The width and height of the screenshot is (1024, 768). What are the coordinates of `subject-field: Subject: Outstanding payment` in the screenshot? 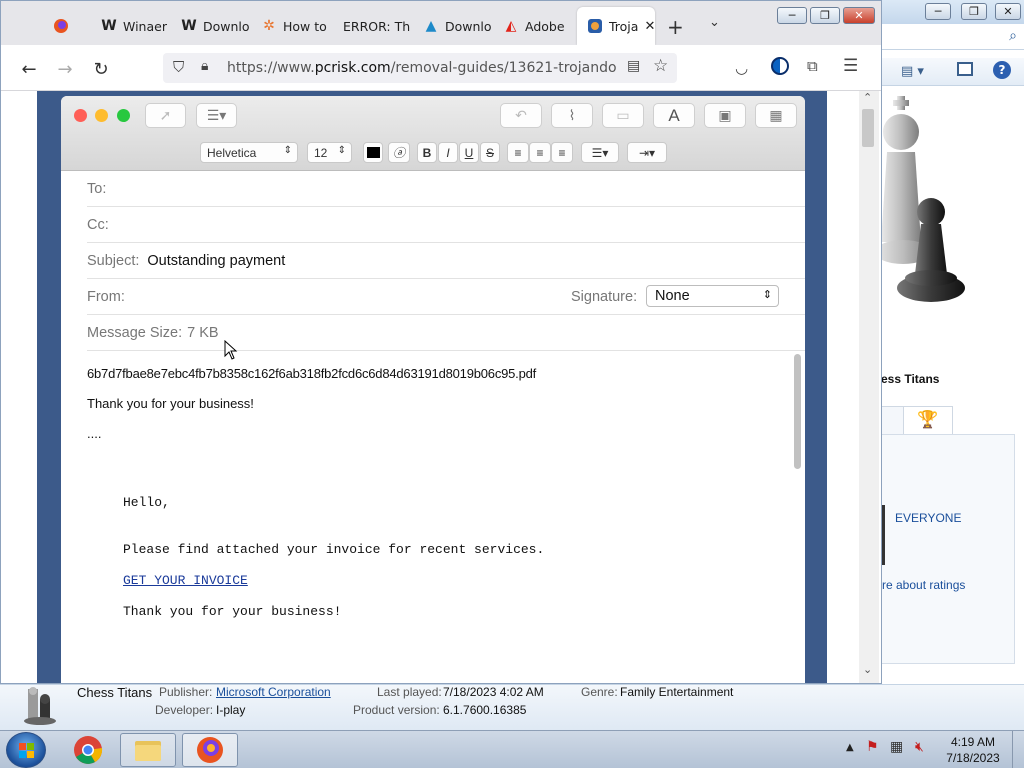 It's located at (446, 261).